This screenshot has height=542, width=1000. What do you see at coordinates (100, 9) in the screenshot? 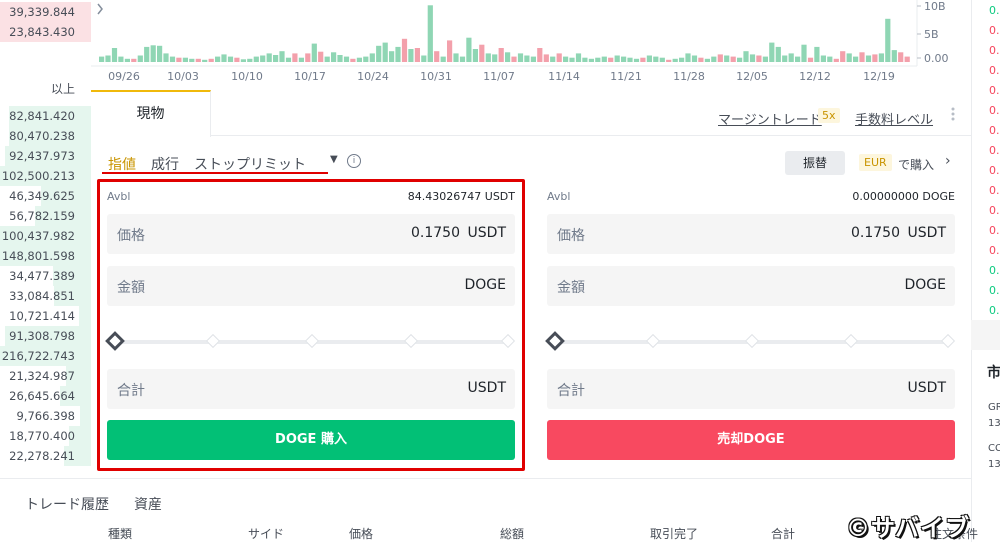
I see `chart-collapse-icon` at bounding box center [100, 9].